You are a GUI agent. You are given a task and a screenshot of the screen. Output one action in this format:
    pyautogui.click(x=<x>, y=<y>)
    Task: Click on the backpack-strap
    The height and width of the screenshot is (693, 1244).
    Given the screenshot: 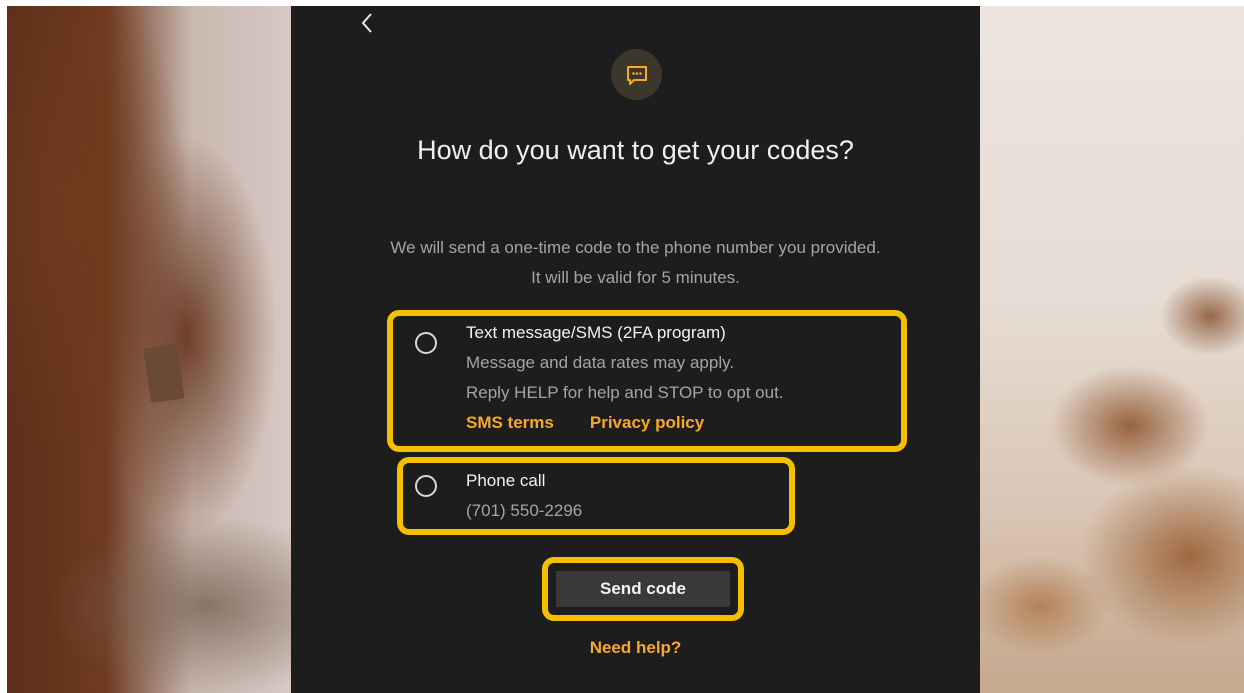 What is the action you would take?
    pyautogui.click(x=164, y=373)
    